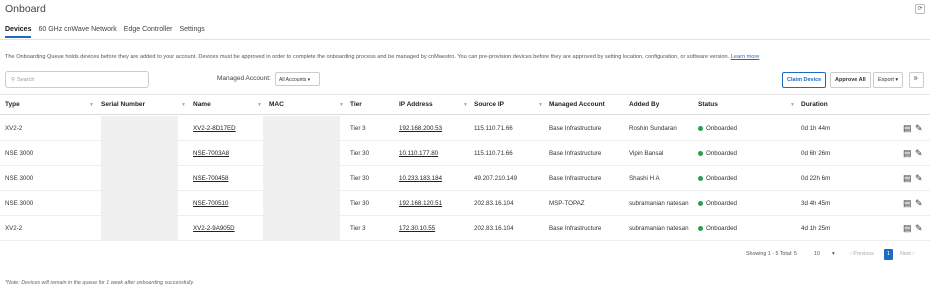 This screenshot has width=930, height=294. I want to click on ip-link: 172.30.10.55, so click(417, 228).